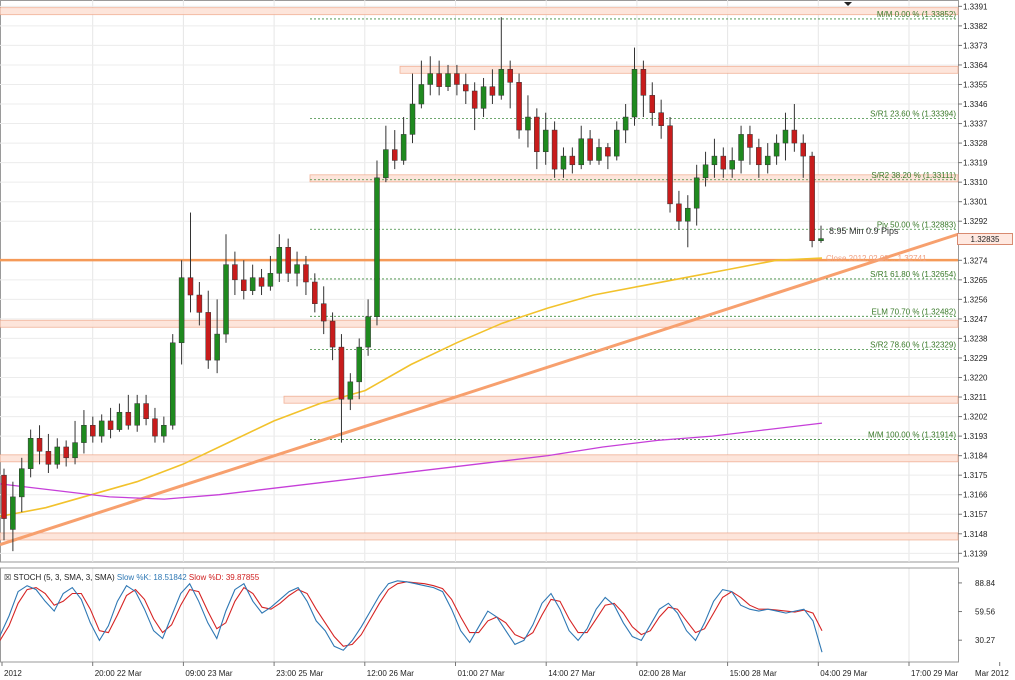 The image size is (1015, 680). Describe the element at coordinates (975, 534) in the screenshot. I see `y-tick-label: 1.3148` at that location.